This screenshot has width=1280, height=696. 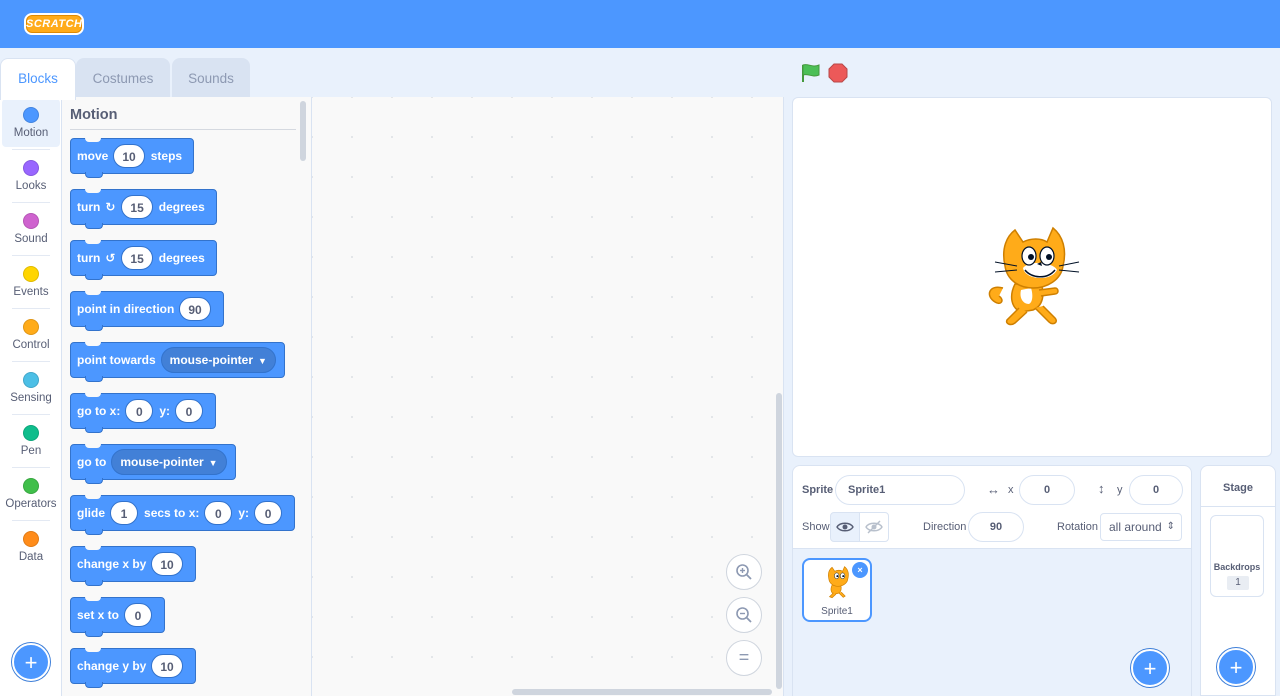 What do you see at coordinates (31, 662) in the screenshot?
I see `add-extension-button: +` at bounding box center [31, 662].